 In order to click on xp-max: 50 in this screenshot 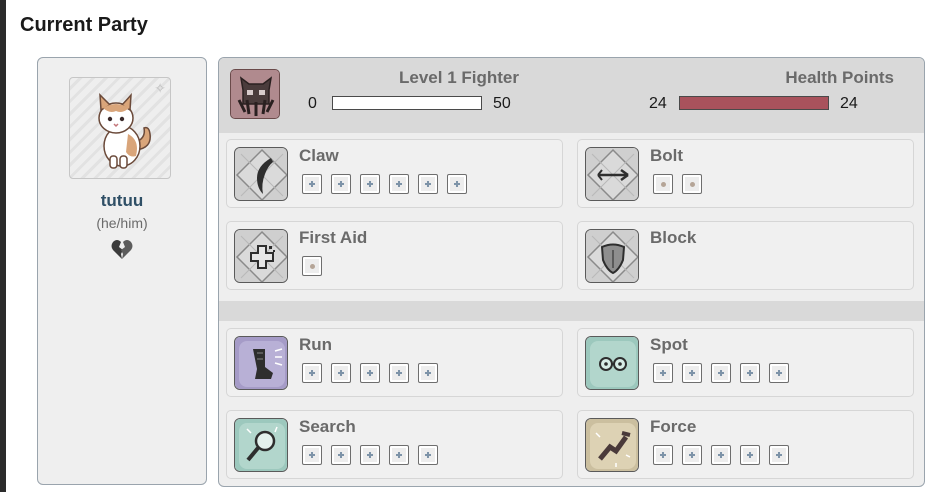, I will do `click(502, 103)`.